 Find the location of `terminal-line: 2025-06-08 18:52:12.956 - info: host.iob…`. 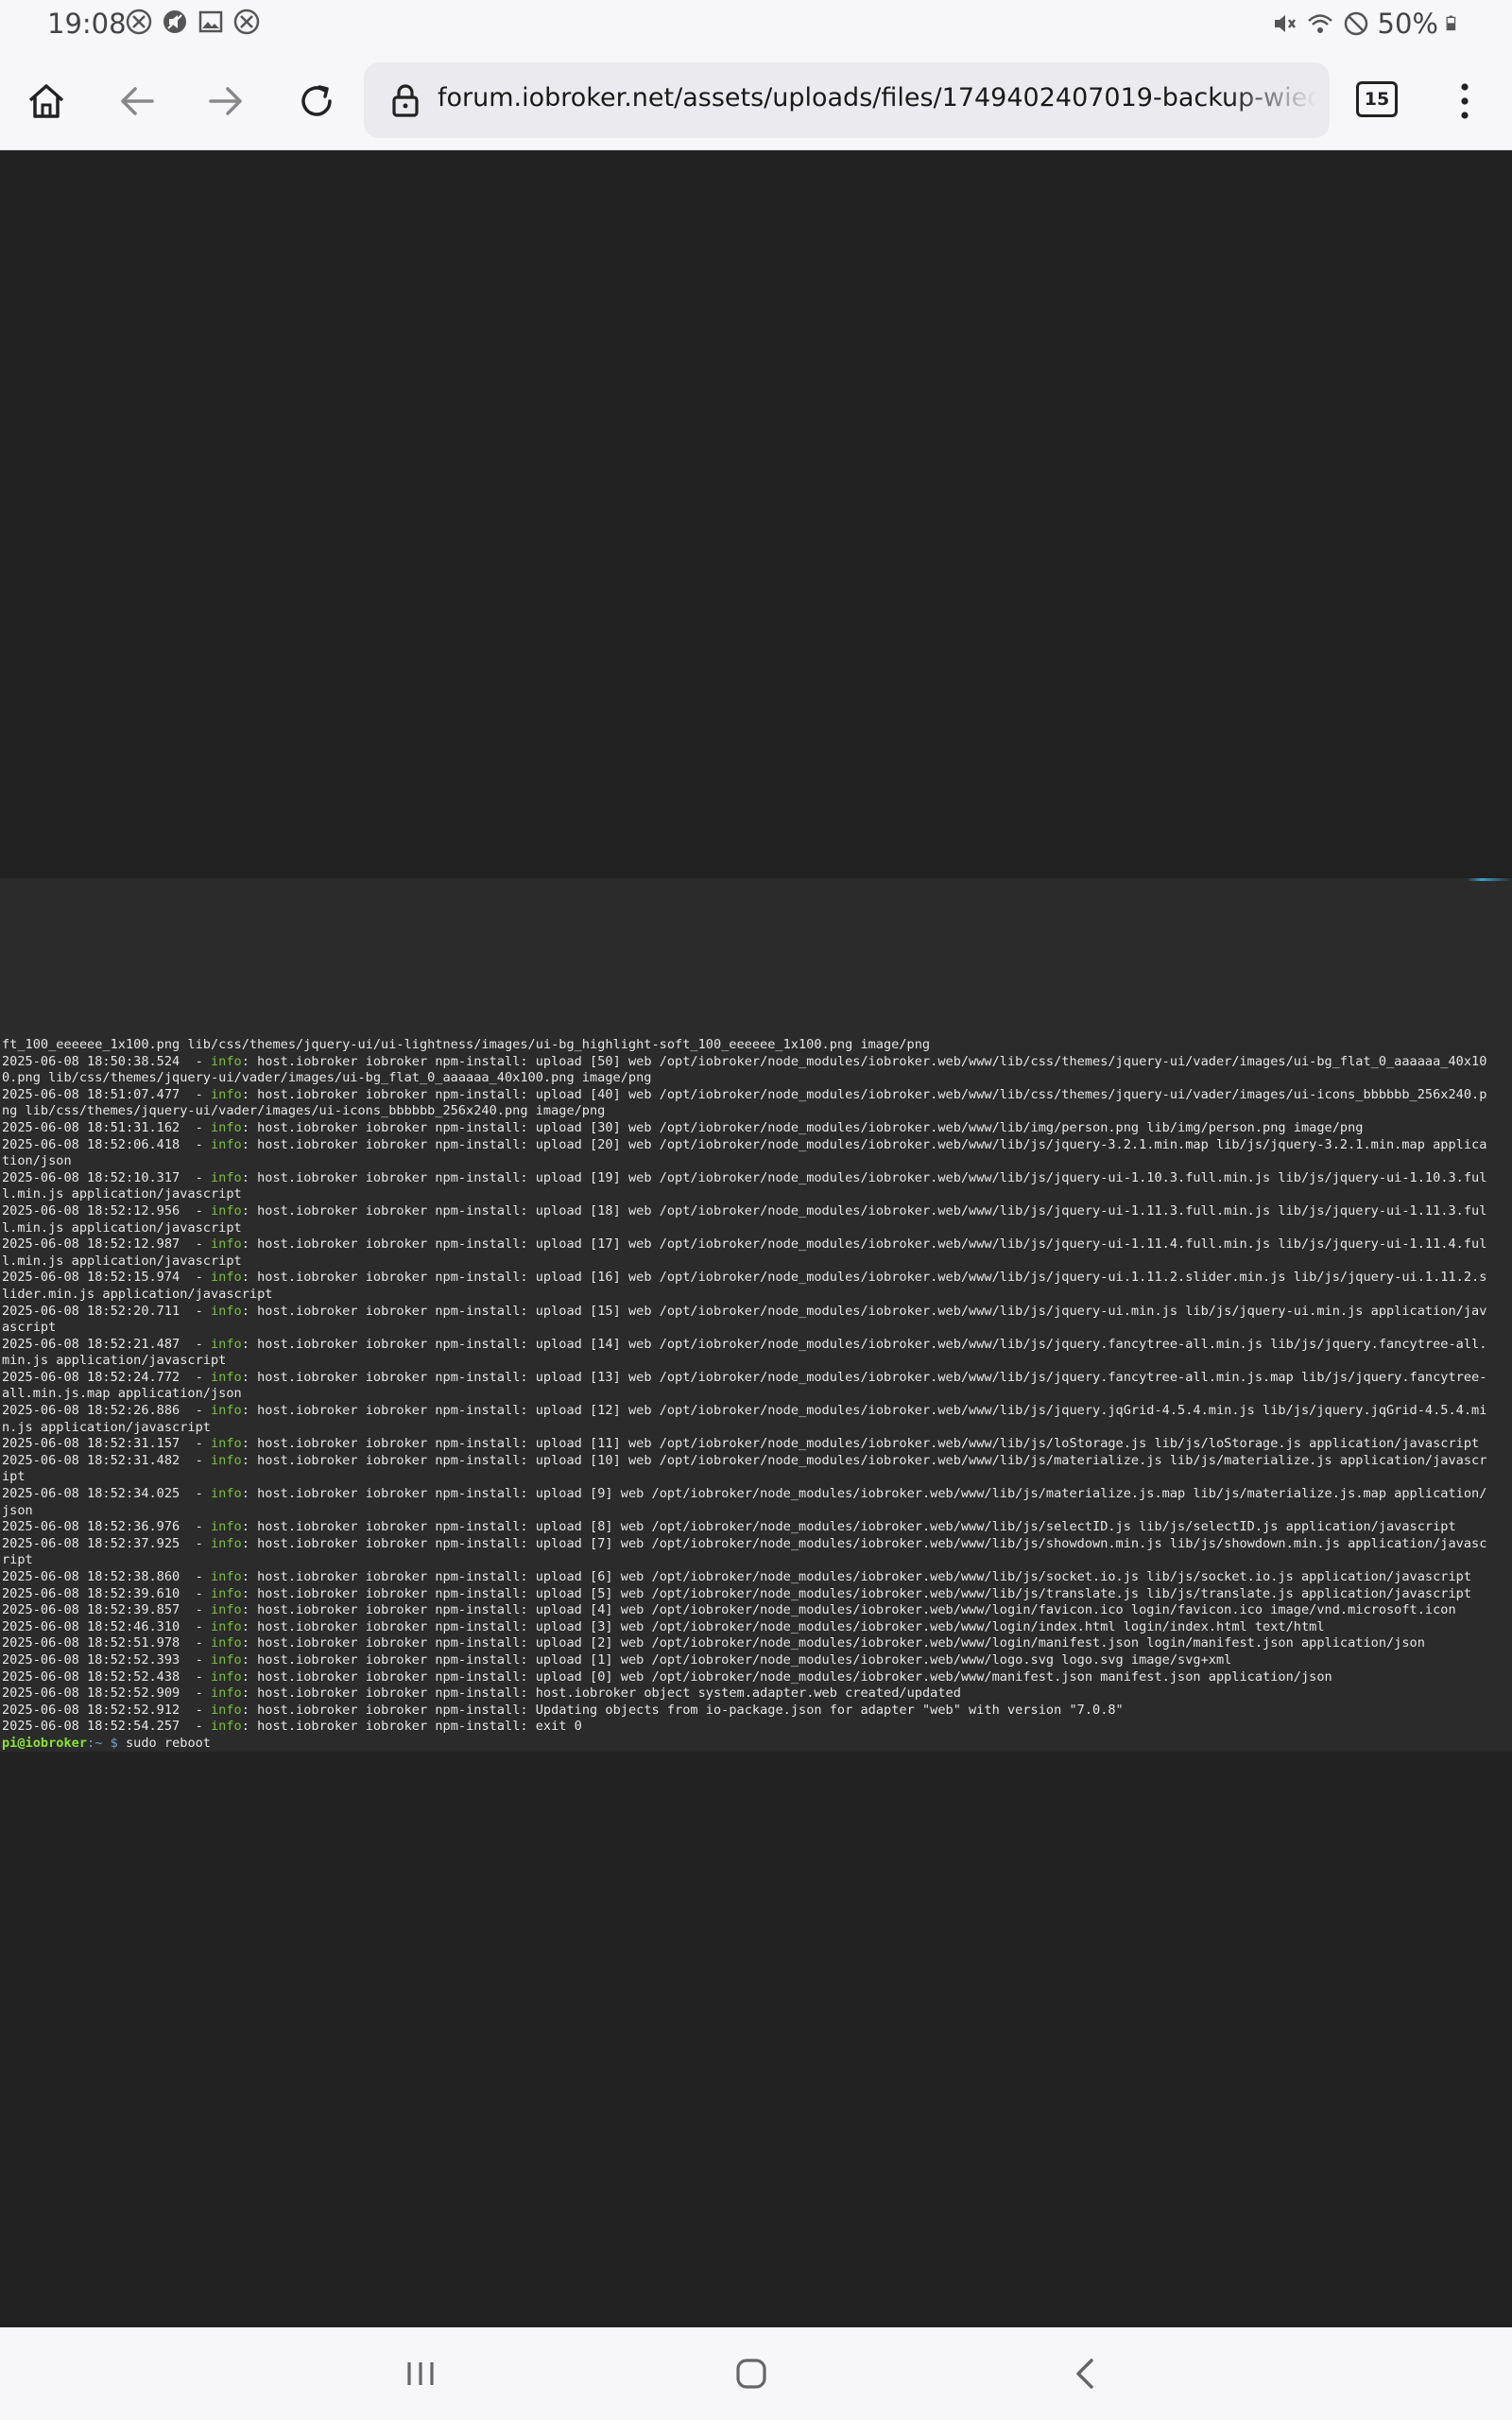

terminal-line: 2025-06-08 18:52:12.956 - info: host.iob… is located at coordinates (744, 1210).